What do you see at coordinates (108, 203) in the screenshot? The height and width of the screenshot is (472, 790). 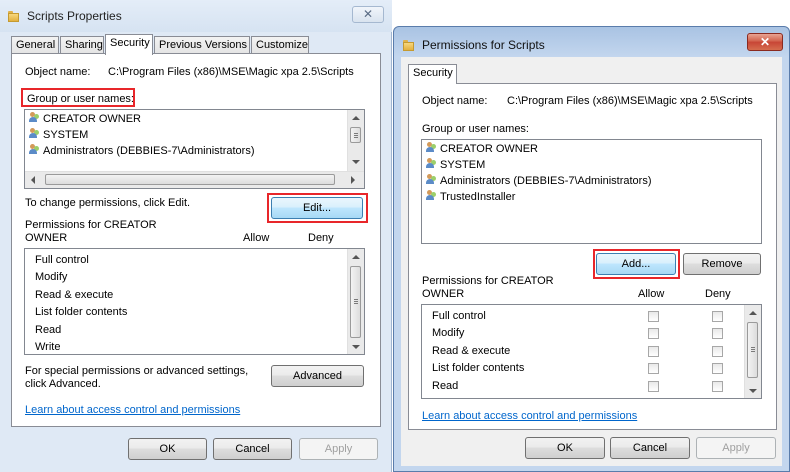 I see `change-permissions-hint: To change permissions, click Edit.` at bounding box center [108, 203].